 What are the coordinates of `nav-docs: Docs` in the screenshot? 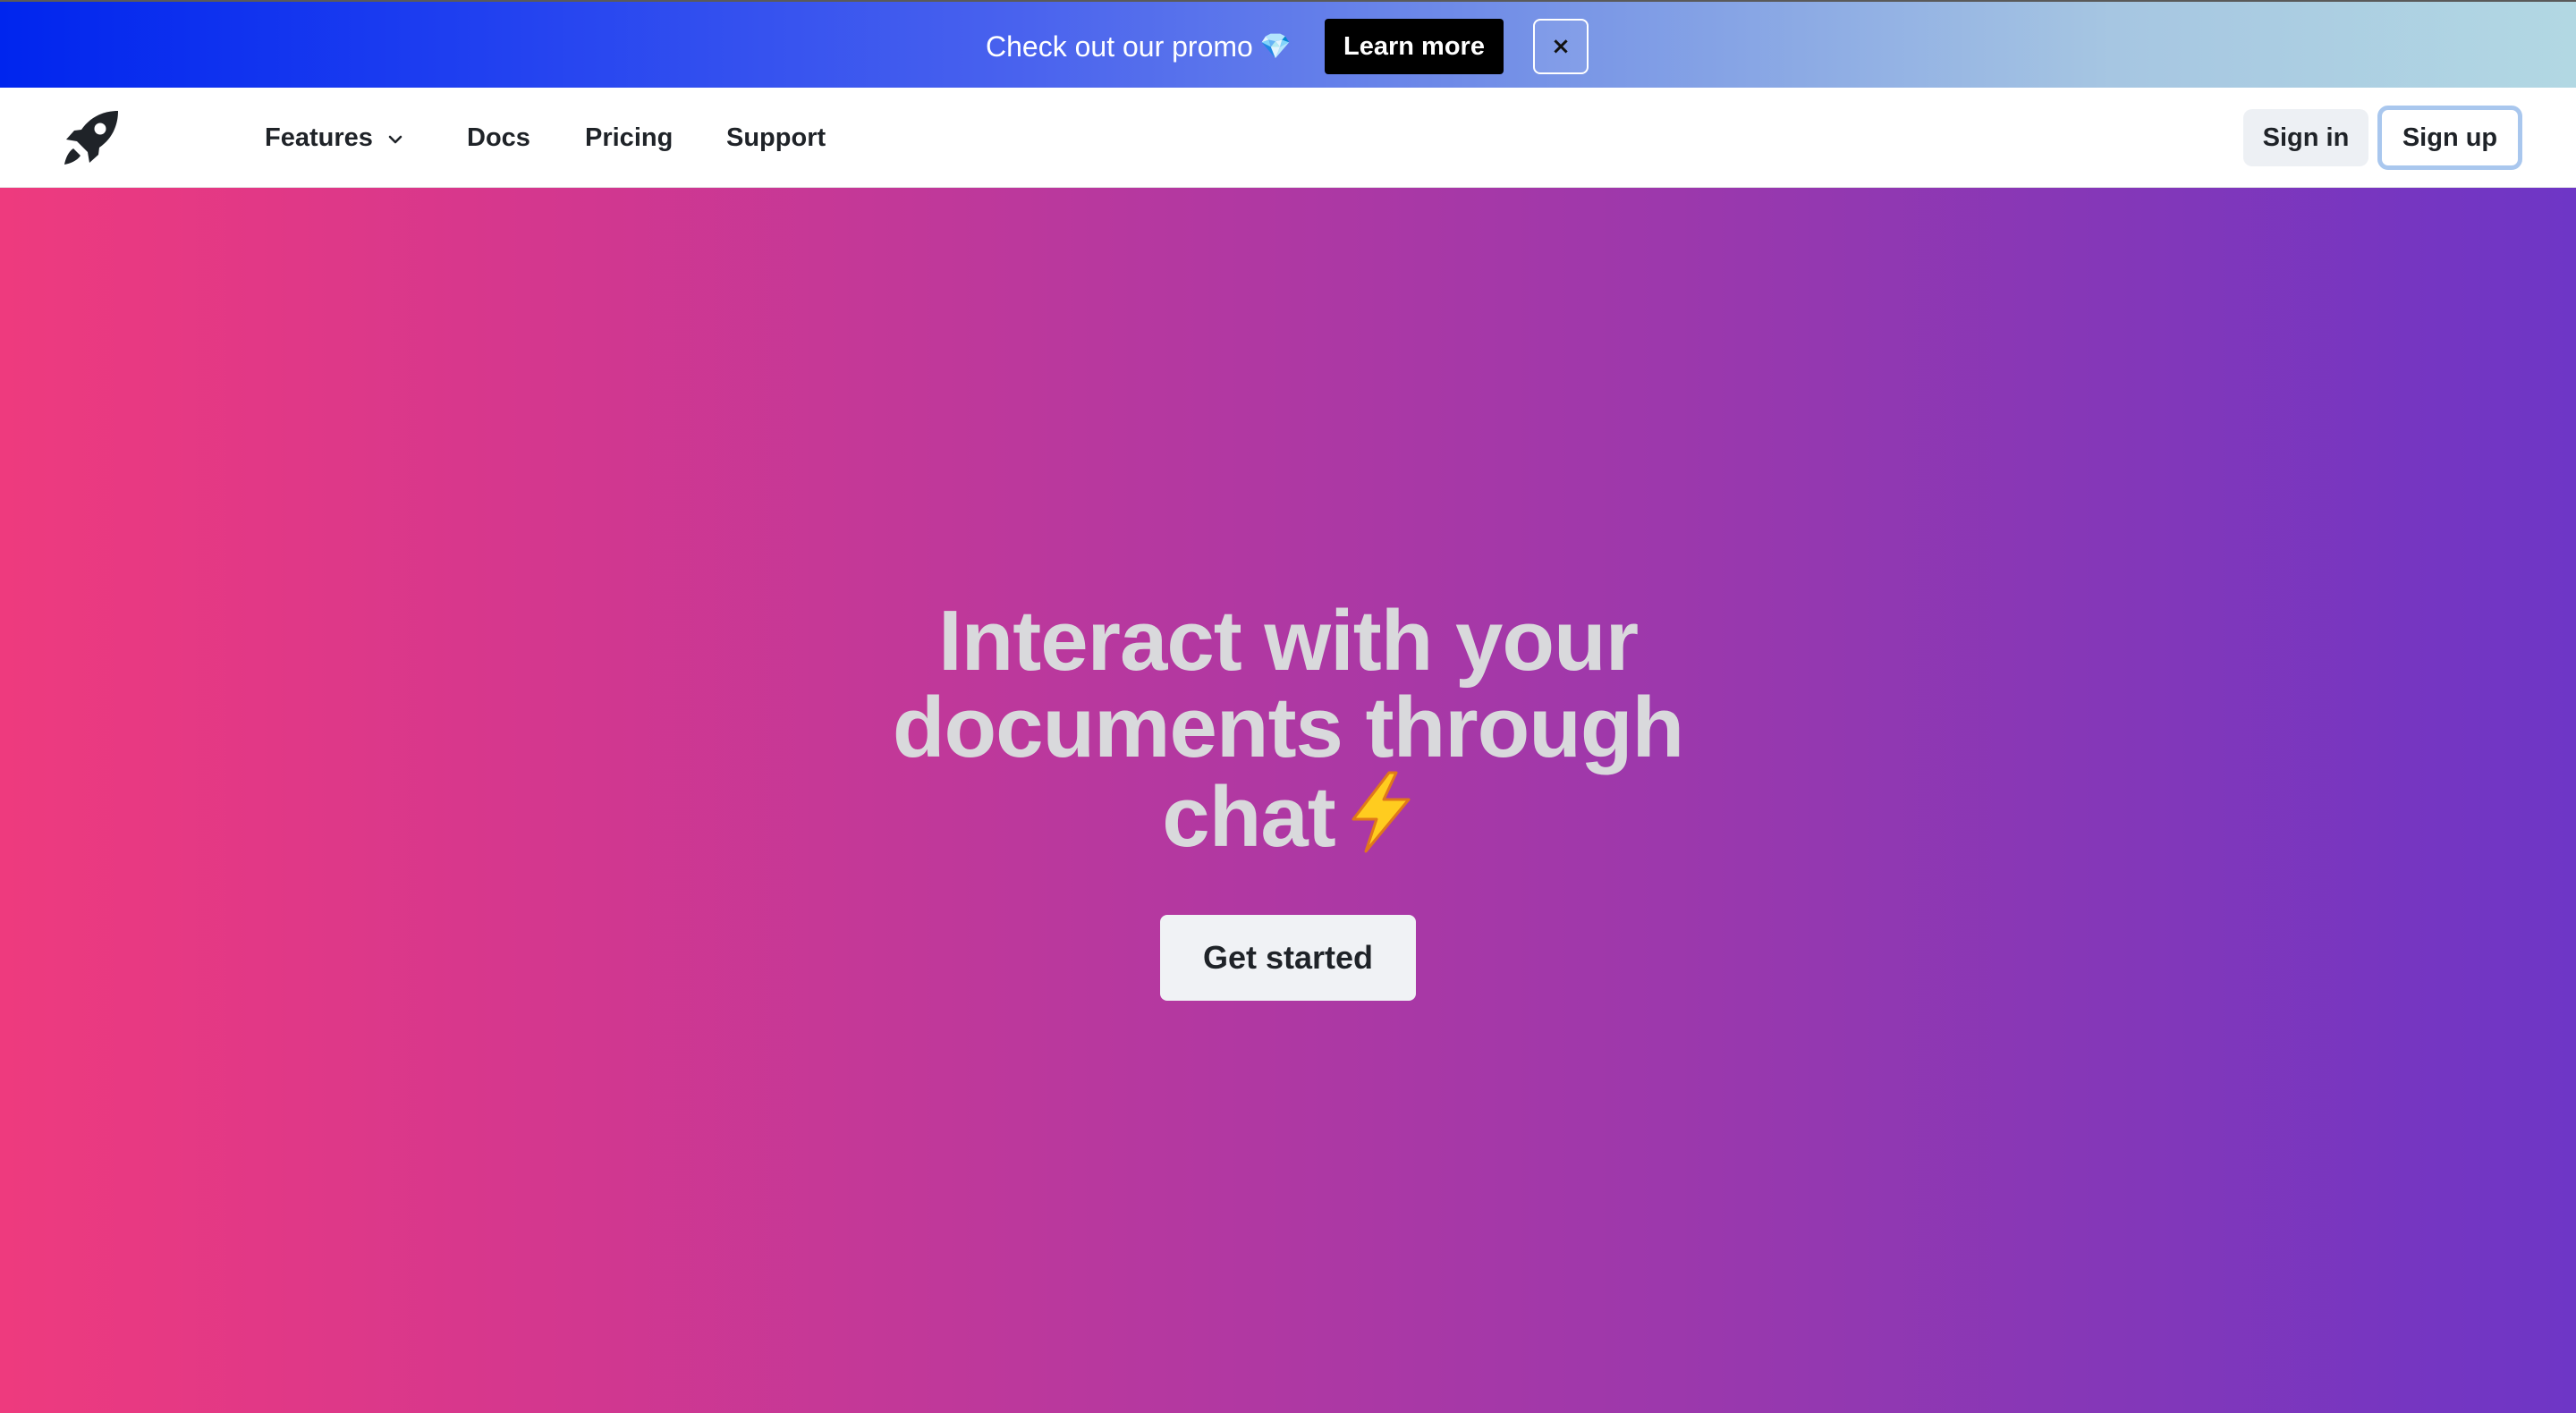 It's located at (498, 137).